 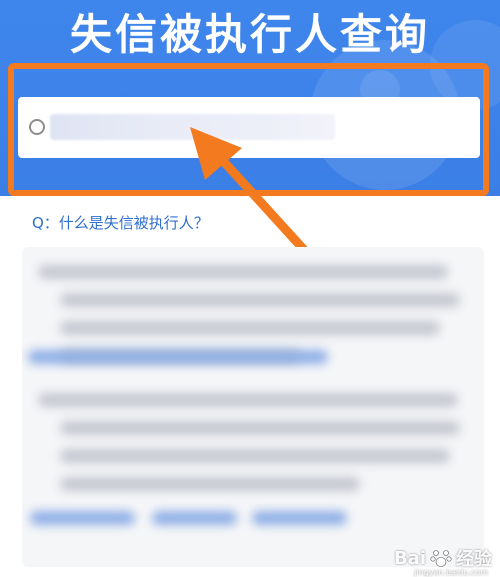 What do you see at coordinates (451, 572) in the screenshot?
I see `watermark-url: jingyan.baidu.com` at bounding box center [451, 572].